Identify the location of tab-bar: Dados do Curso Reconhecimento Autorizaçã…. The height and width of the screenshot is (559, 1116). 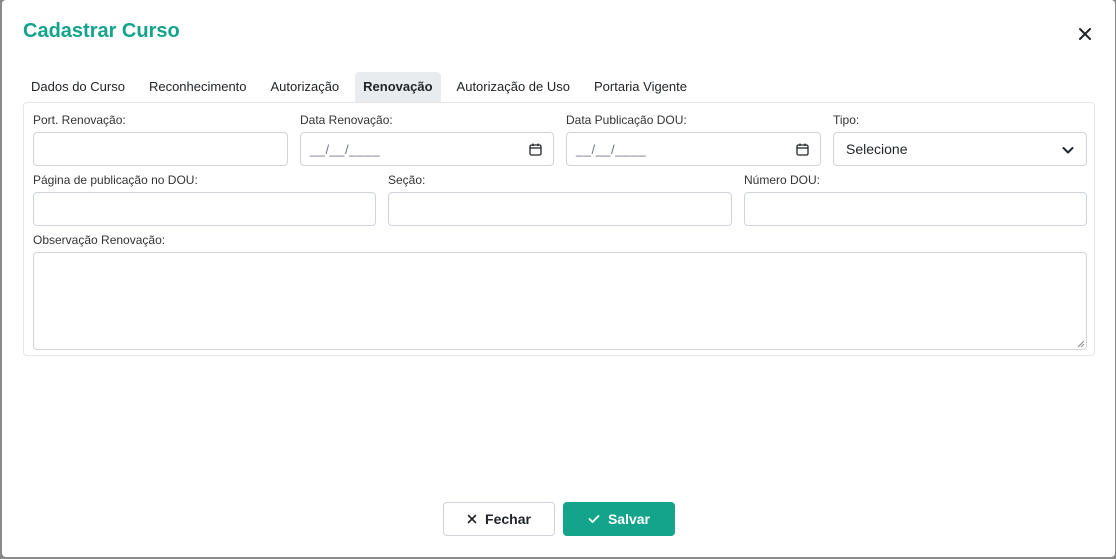
(363, 87).